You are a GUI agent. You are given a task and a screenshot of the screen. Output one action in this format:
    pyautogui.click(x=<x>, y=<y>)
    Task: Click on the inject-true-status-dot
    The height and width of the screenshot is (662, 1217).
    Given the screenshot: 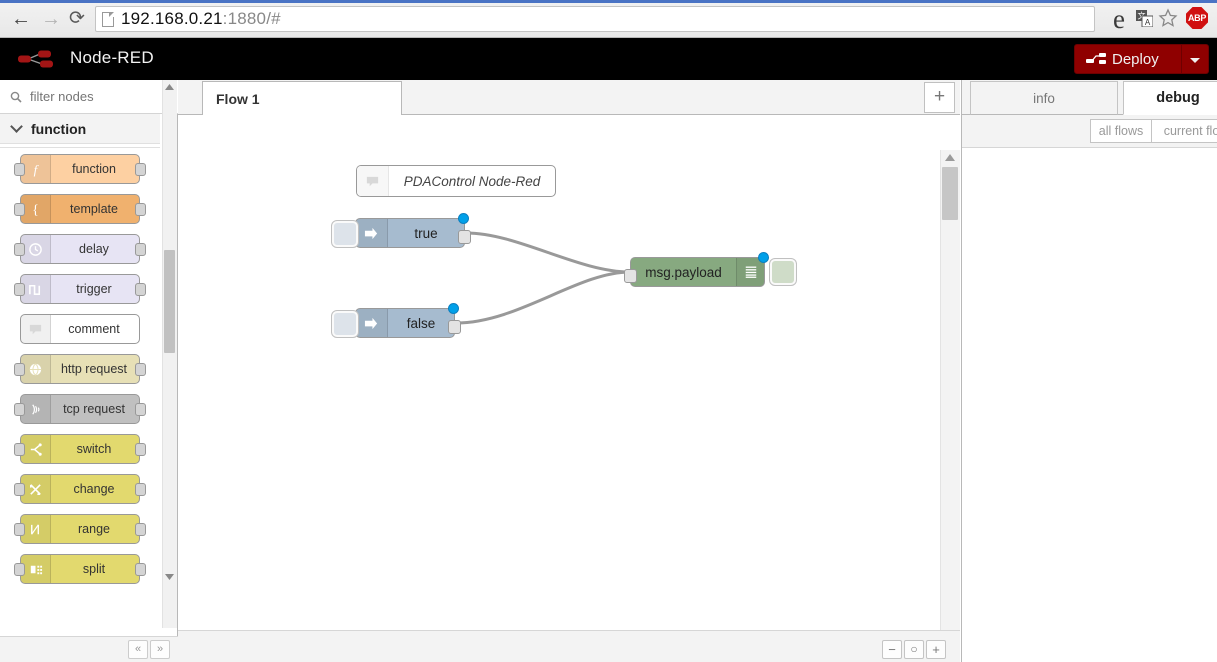 What is the action you would take?
    pyautogui.click(x=463, y=218)
    